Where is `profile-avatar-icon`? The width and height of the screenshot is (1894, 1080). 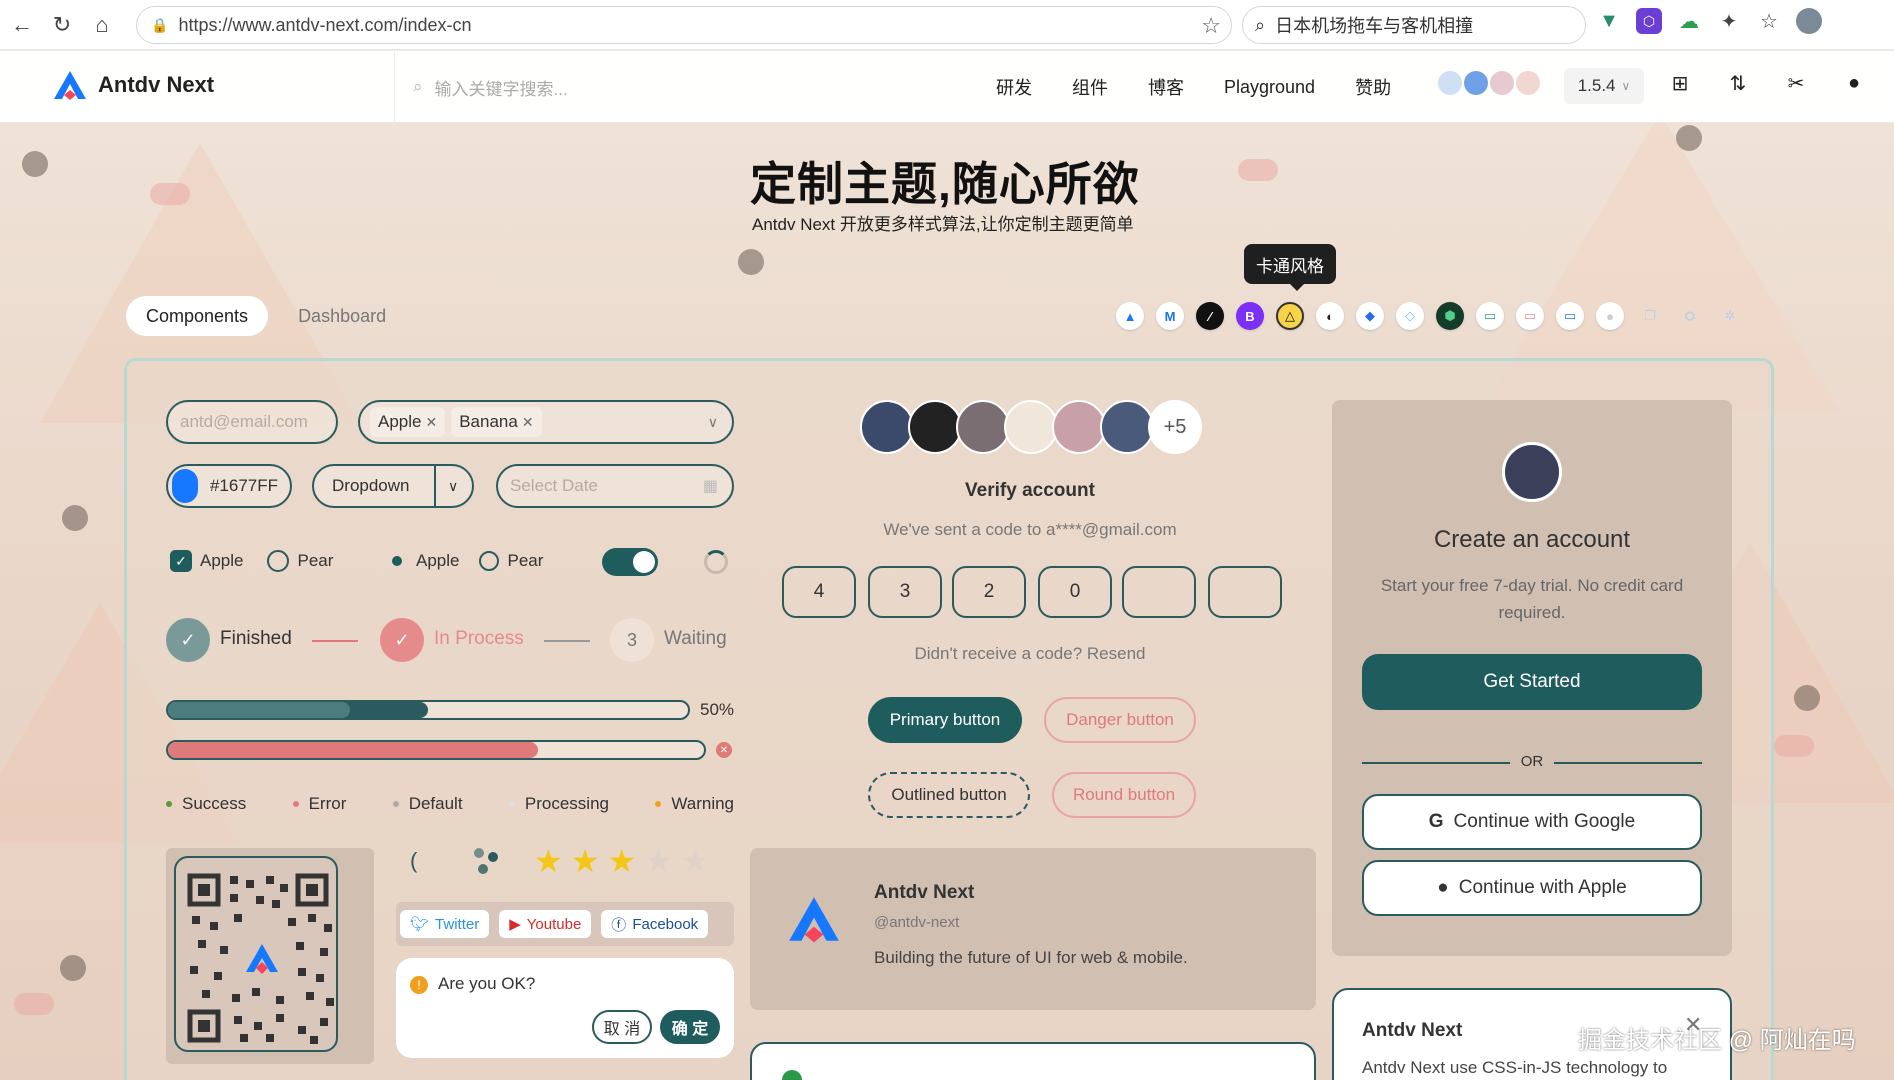 profile-avatar-icon is located at coordinates (1809, 21).